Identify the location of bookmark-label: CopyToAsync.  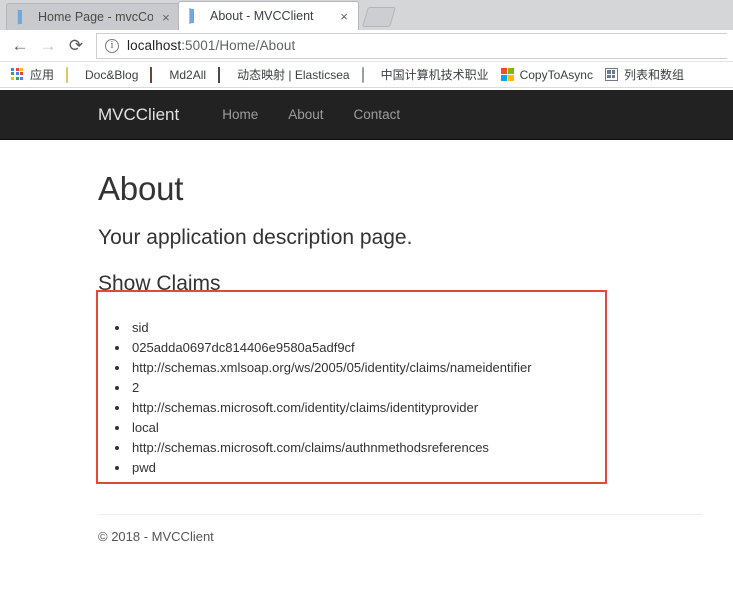
(556, 74).